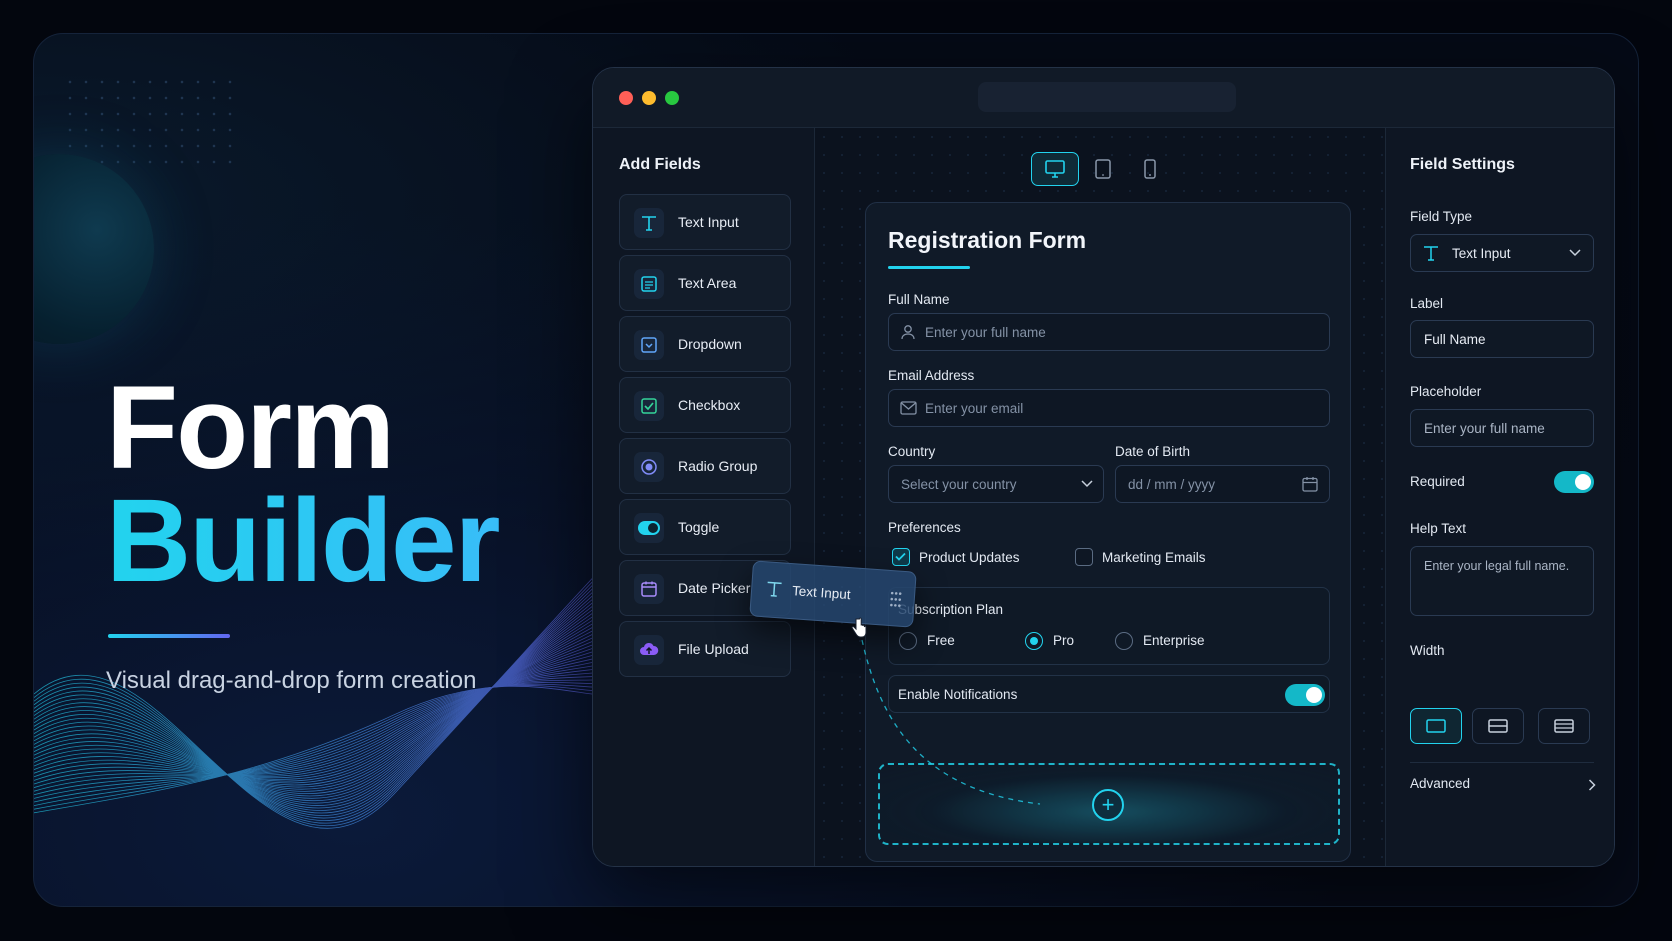 This screenshot has height=941, width=1672. I want to click on drag-ghost-text-input: Text Input, so click(833, 594).